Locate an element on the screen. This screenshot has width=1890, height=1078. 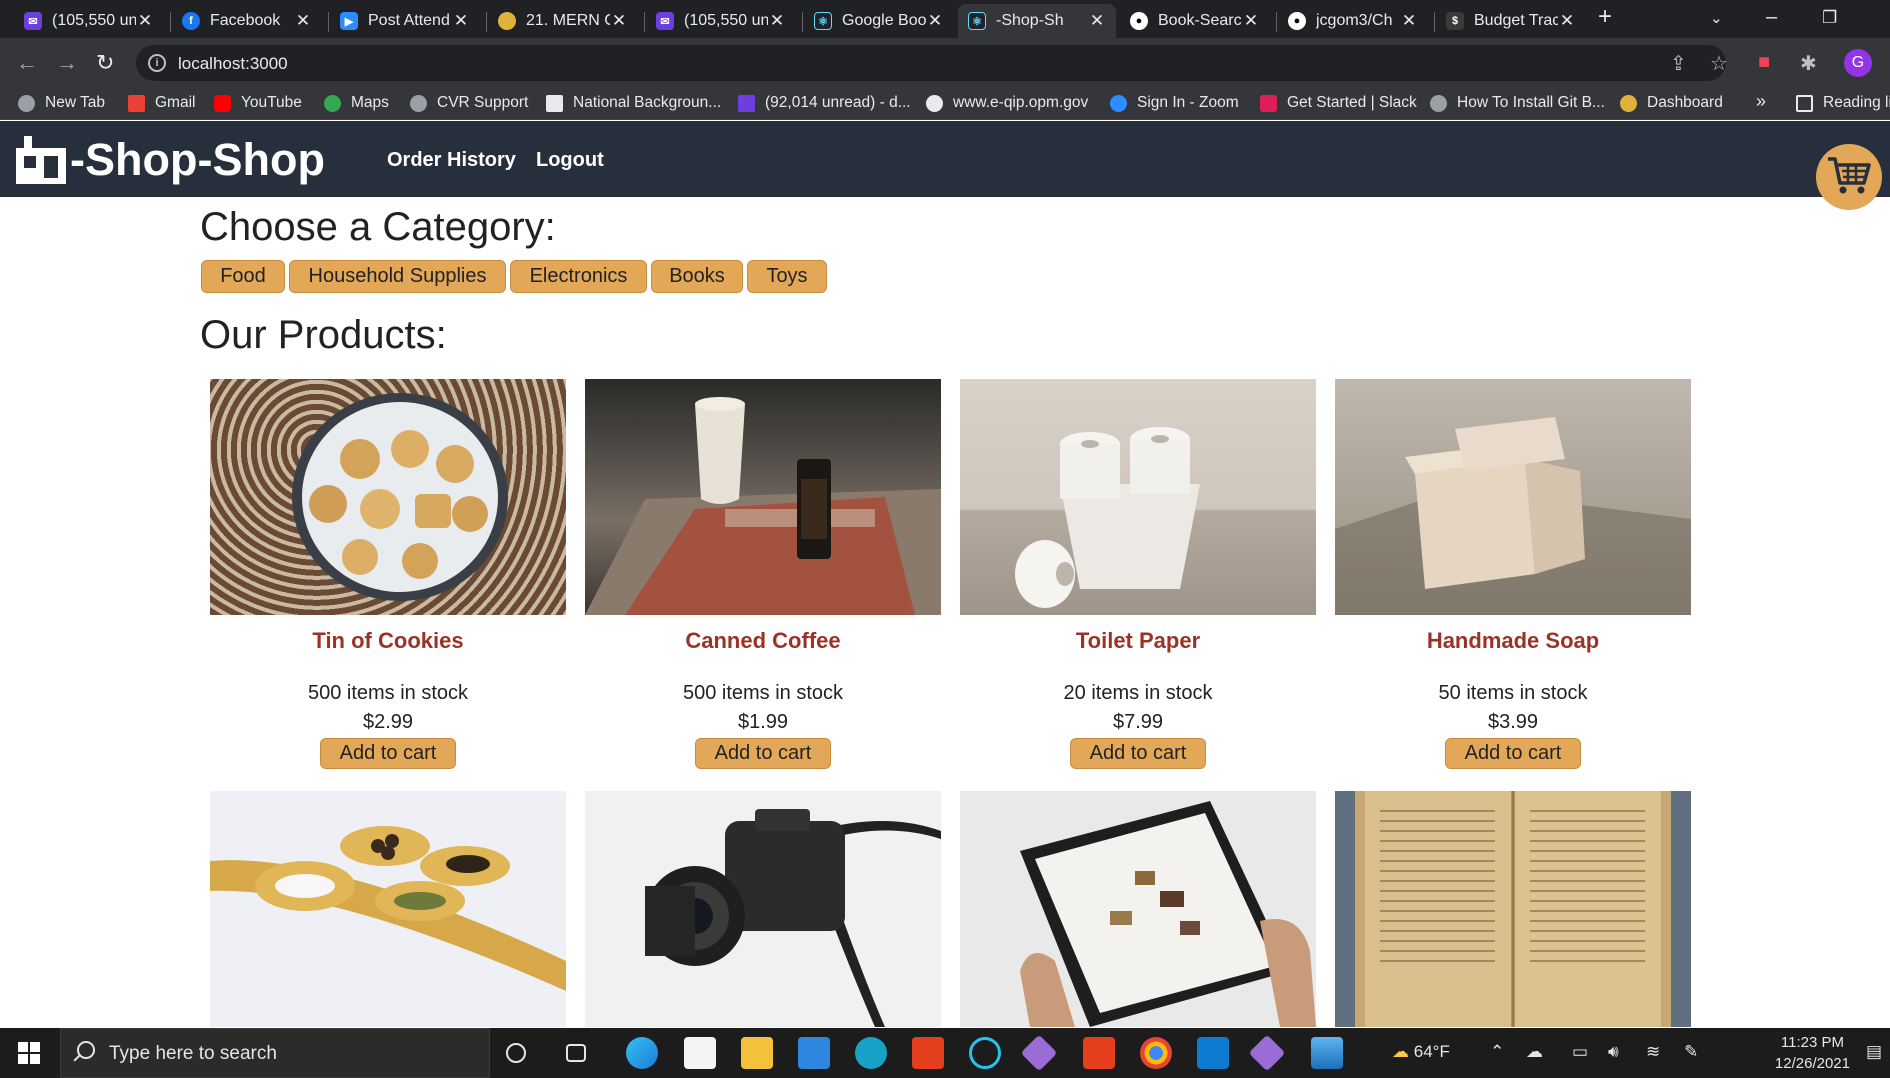
product-name: Tin of Cookies is located at coordinates (388, 641).